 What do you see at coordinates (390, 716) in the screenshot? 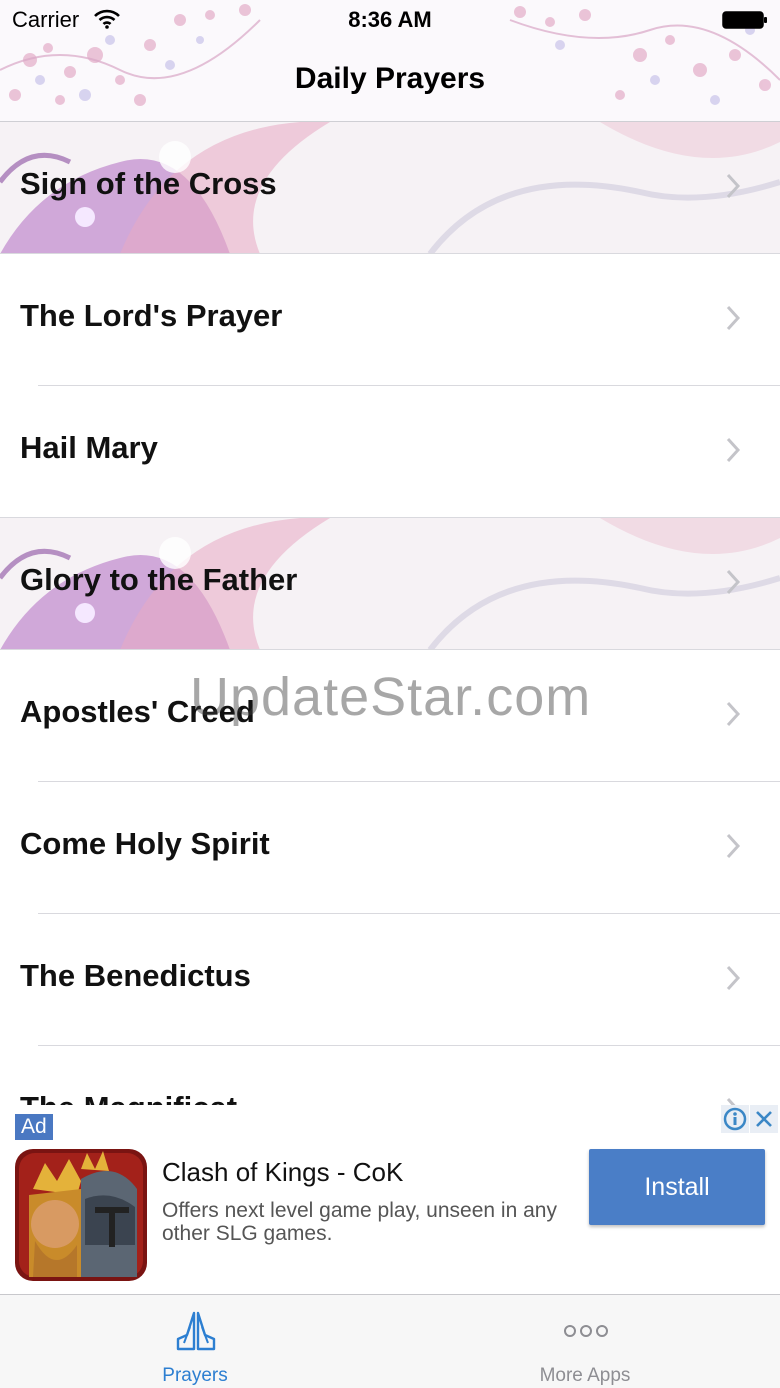
I see `prayer-row-apostles-creed: Apostles' Creed` at bounding box center [390, 716].